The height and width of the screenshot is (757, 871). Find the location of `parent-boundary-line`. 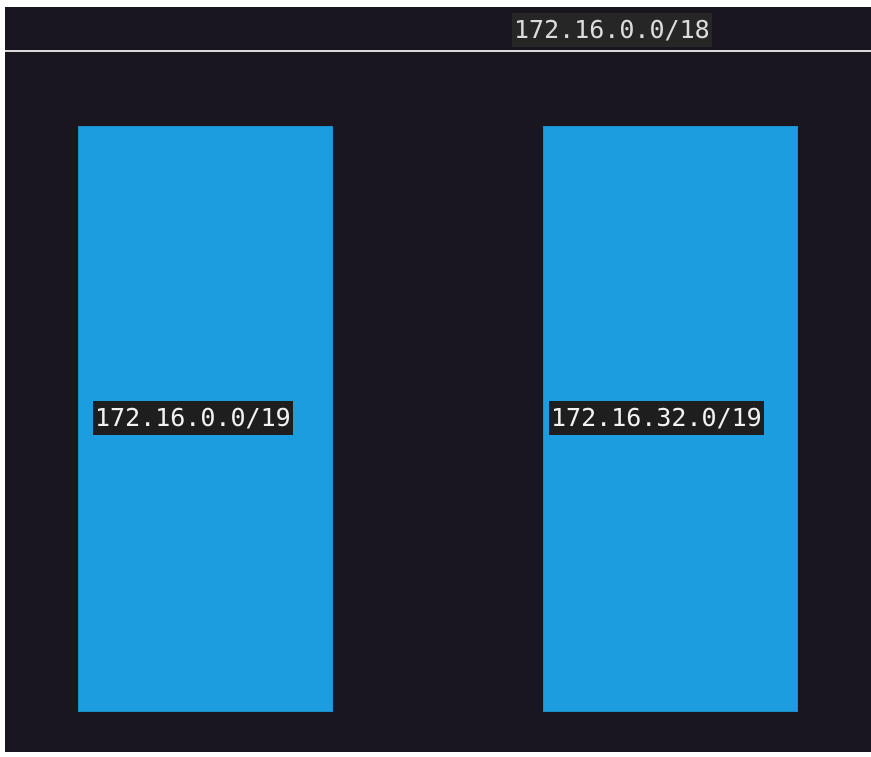

parent-boundary-line is located at coordinates (438, 51).